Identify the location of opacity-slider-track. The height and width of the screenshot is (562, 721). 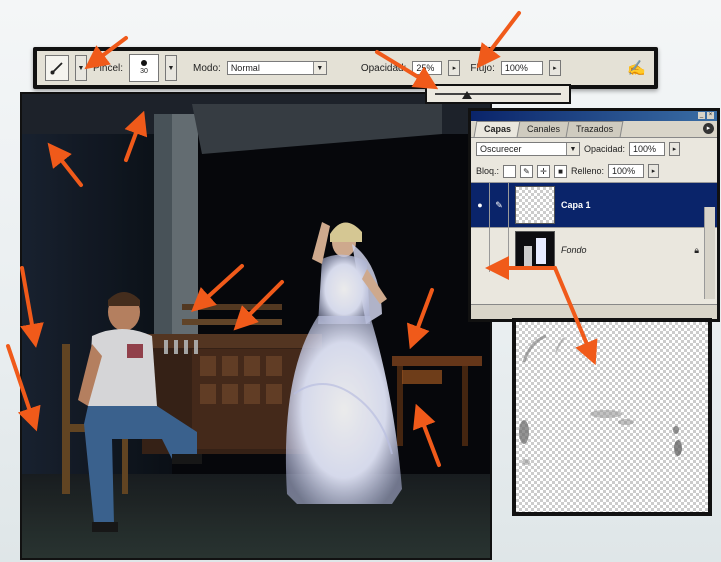
(498, 94).